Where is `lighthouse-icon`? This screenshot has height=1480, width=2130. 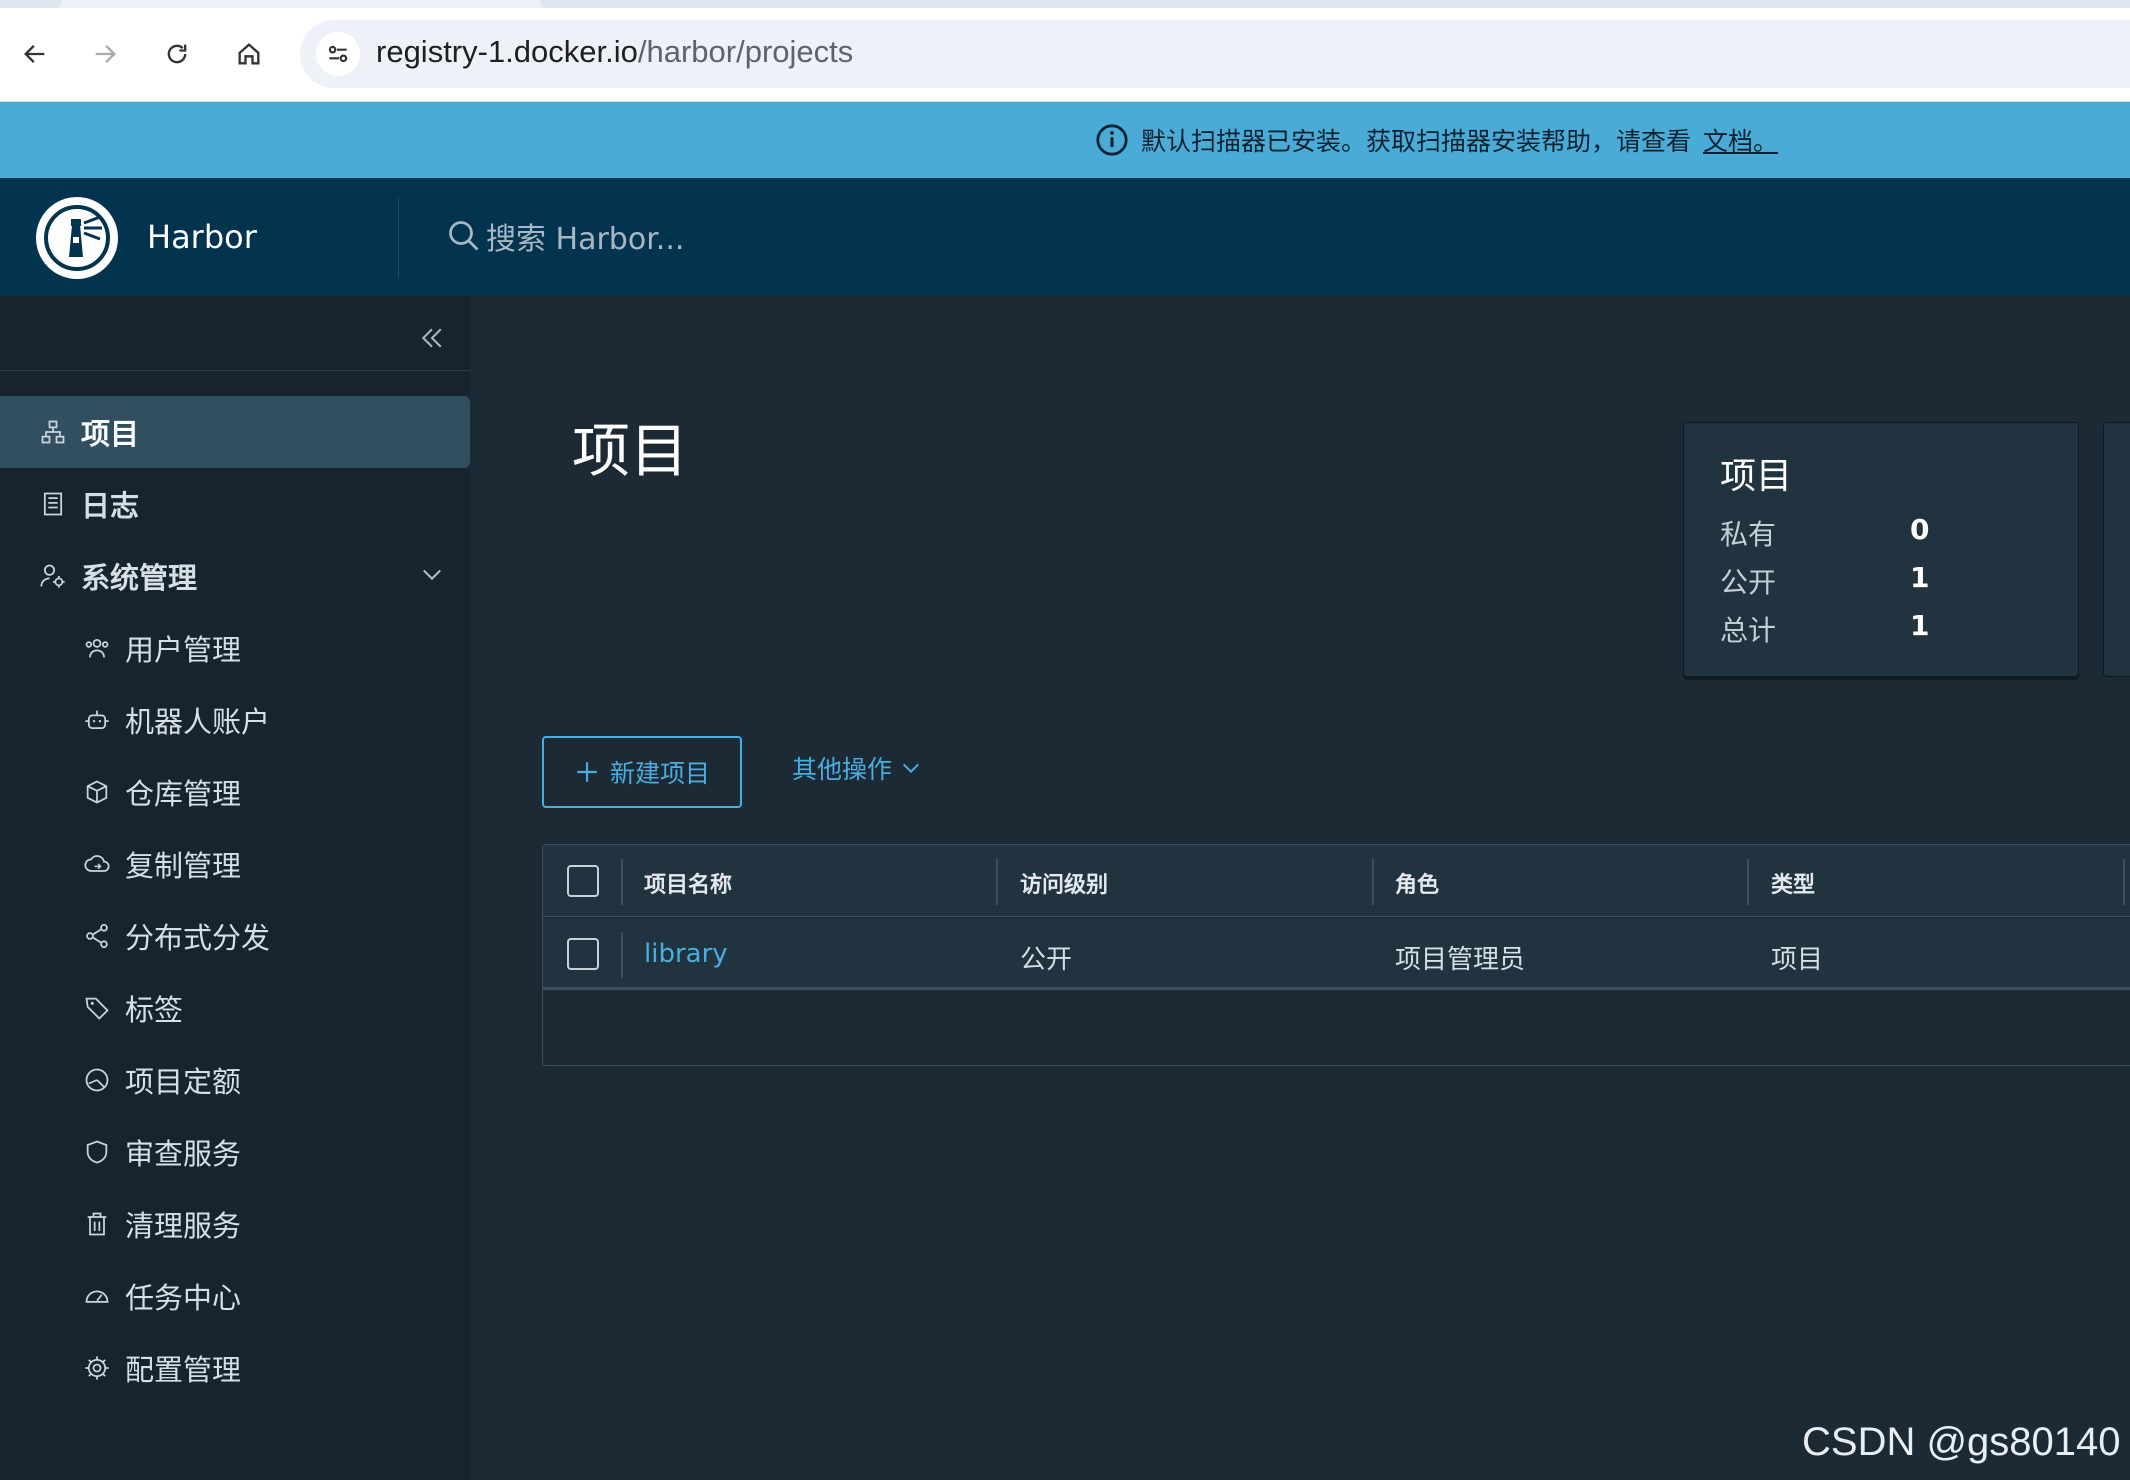 lighthouse-icon is located at coordinates (77, 238).